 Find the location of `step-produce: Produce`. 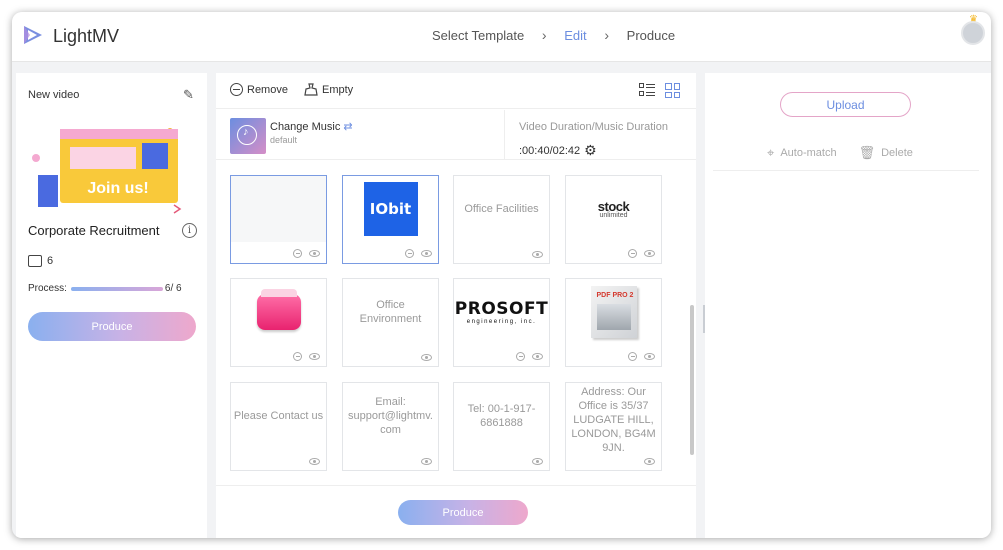

step-produce: Produce is located at coordinates (651, 35).